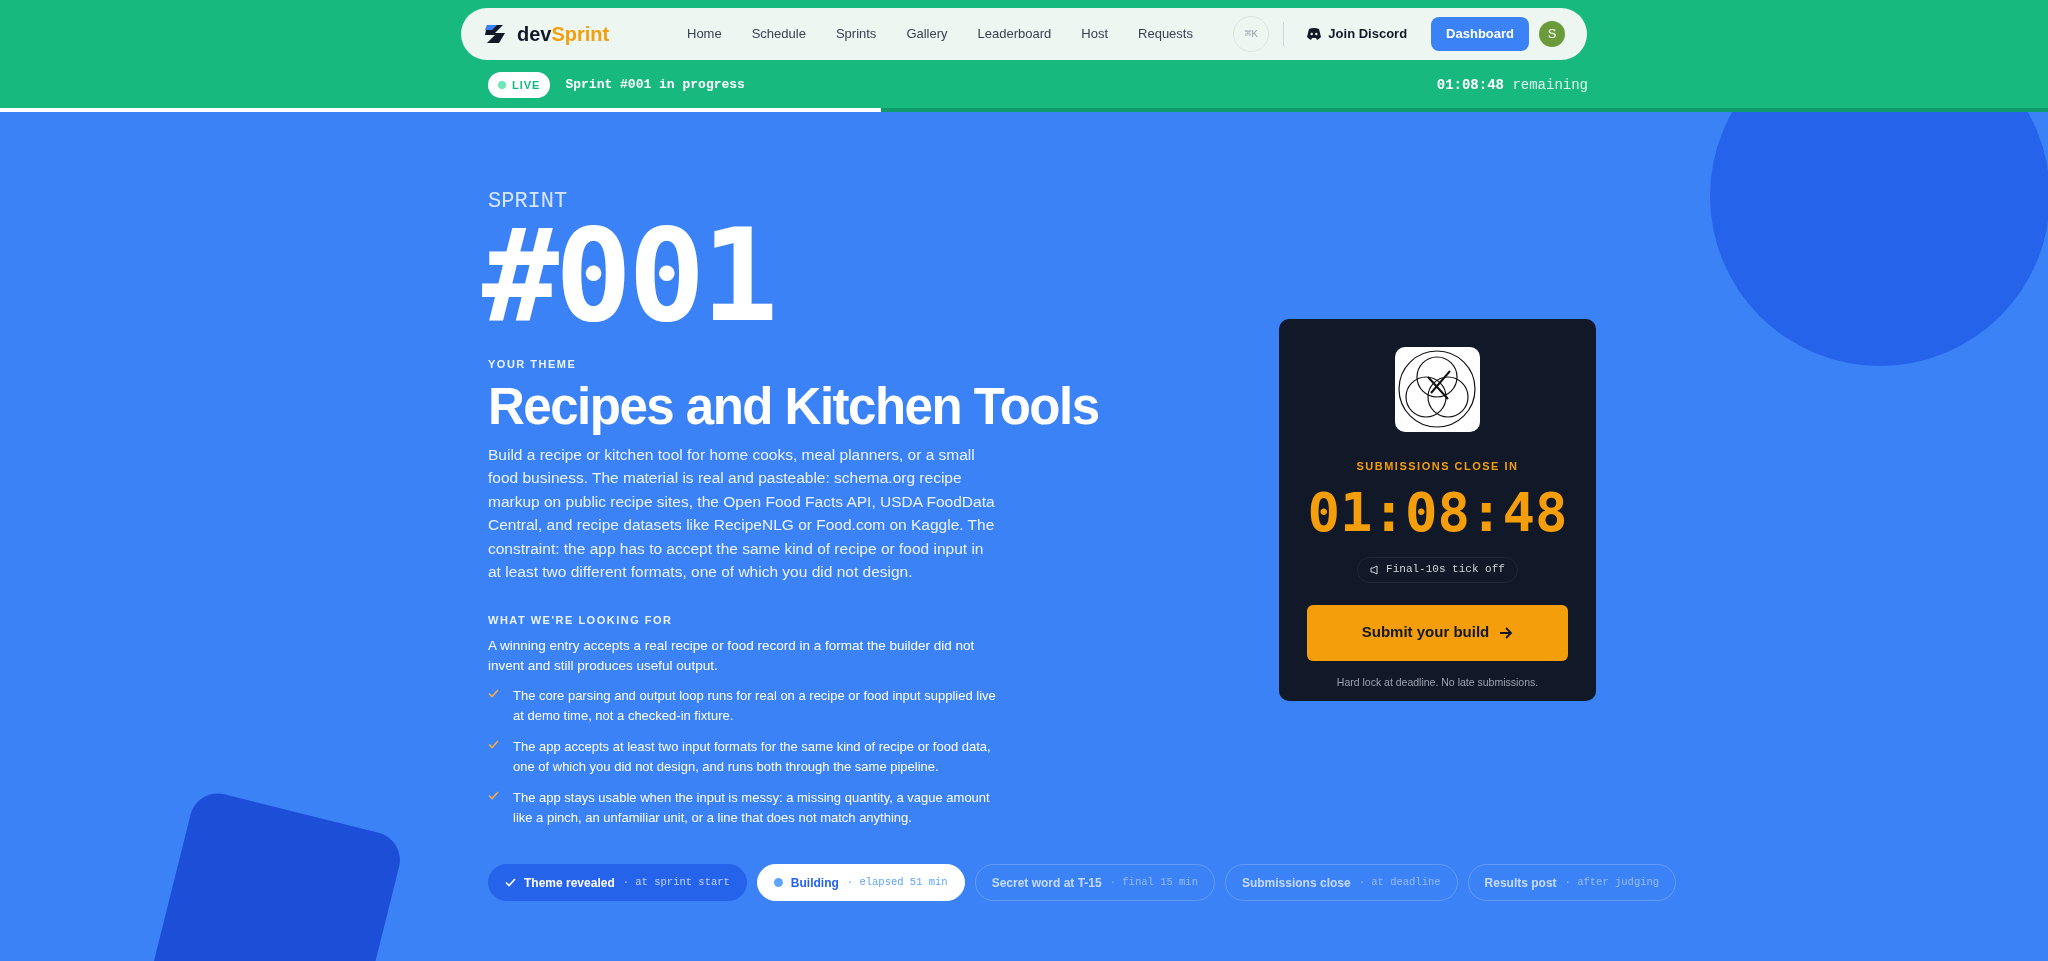 The width and height of the screenshot is (2048, 961). I want to click on theme-description: Build a recipe or kitchen tool for home cooks, meal planners, or a small food business. The material is real and pasteable: schema.org recipe markup on public recipe sites, the Open Food Facts API, USDA FoodData Central, and recipe datasets like RecipeNLG or Food.com on Kaggle. The constraint: the app has to accept the same kind of recipe or food input in at least two different formats, one of which you did not design., so click(742, 513).